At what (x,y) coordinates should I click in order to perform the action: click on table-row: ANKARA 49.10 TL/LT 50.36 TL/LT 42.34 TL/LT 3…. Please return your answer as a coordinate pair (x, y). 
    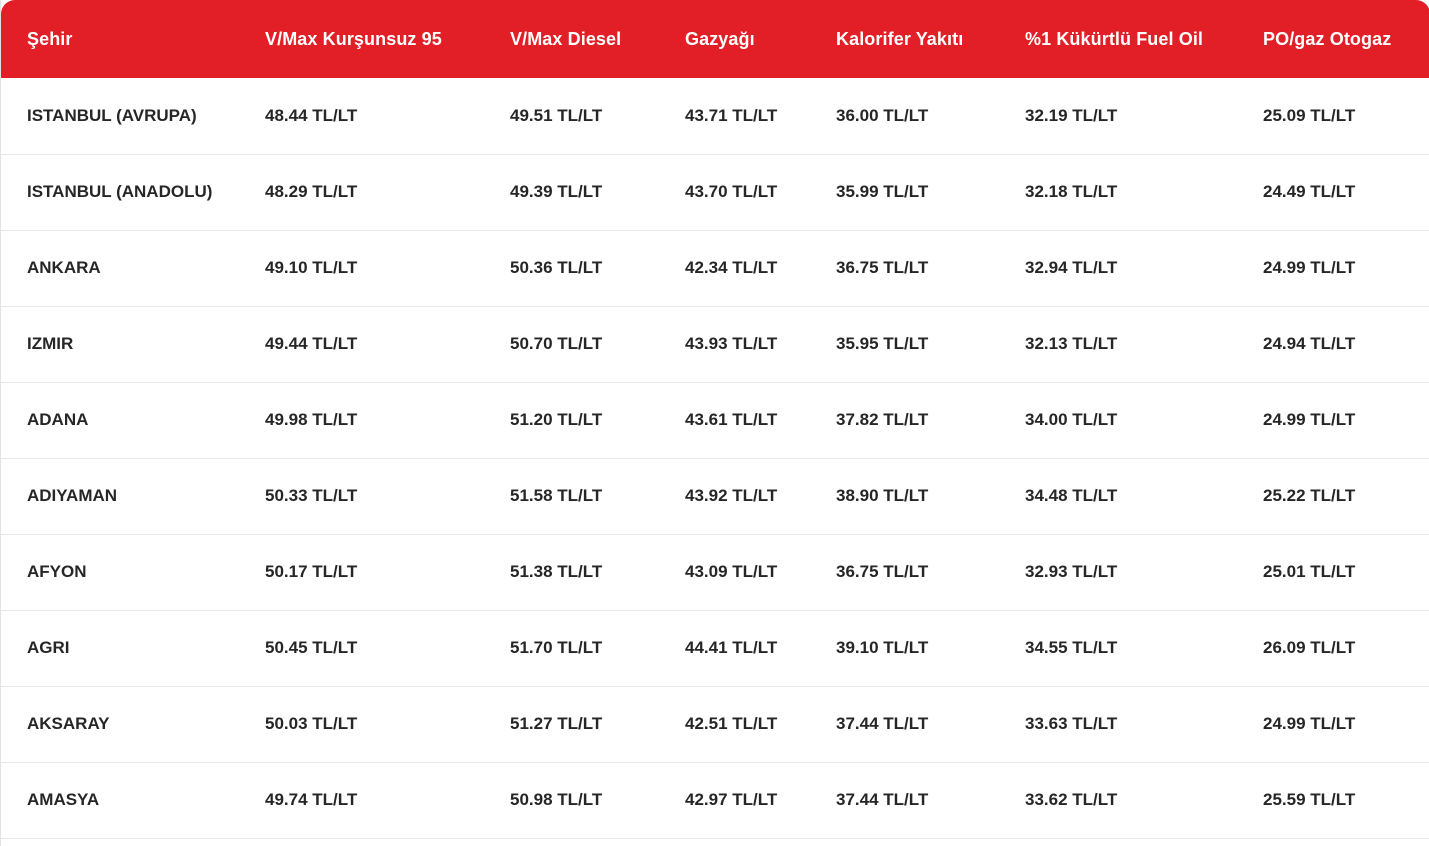
    Looking at the image, I should click on (715, 268).